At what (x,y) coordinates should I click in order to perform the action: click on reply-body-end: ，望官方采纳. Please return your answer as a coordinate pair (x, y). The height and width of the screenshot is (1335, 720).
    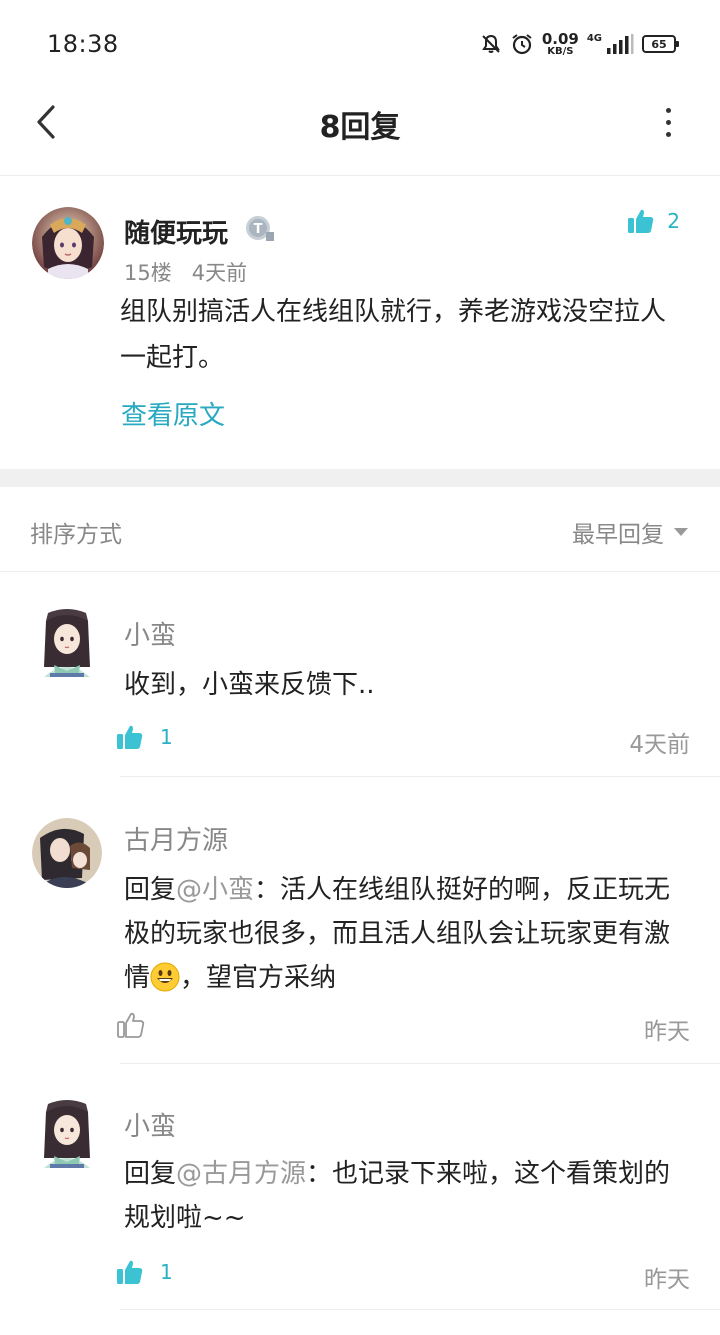
    Looking at the image, I should click on (258, 978).